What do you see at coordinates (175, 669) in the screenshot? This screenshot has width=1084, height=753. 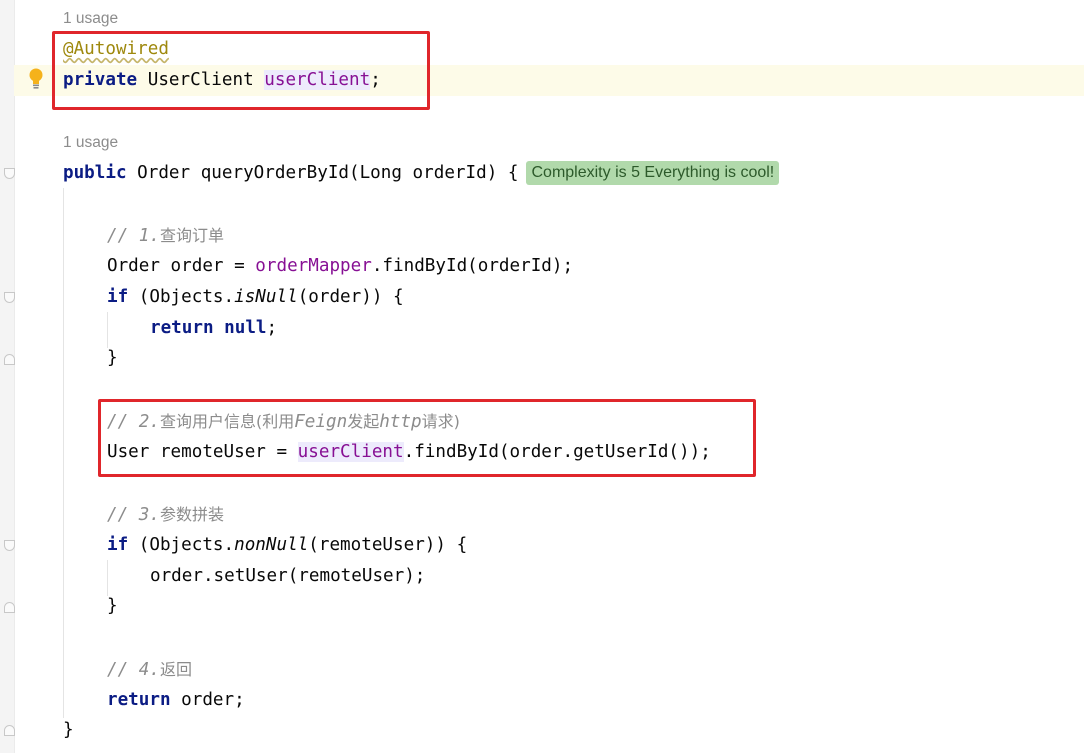 I see `comment-text: 返回` at bounding box center [175, 669].